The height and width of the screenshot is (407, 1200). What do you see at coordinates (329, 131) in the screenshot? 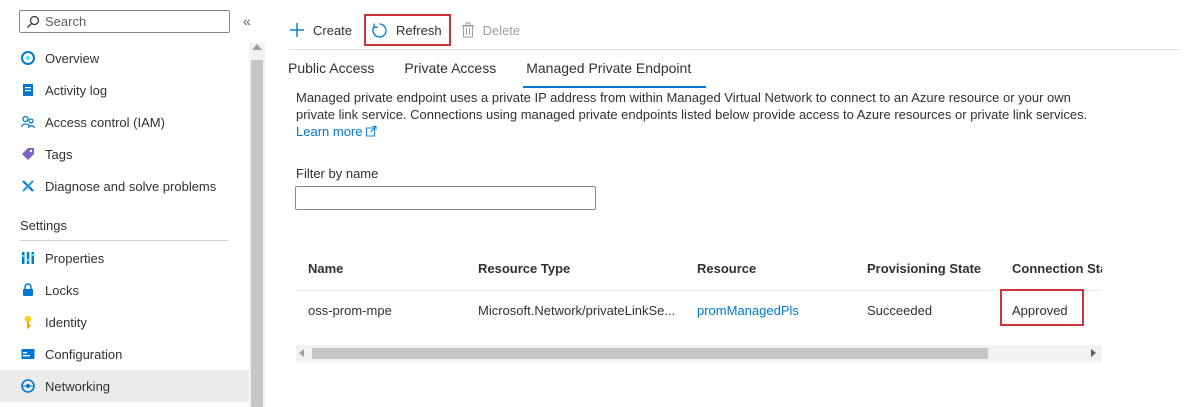
I see `learn-more-label: Learn more` at bounding box center [329, 131].